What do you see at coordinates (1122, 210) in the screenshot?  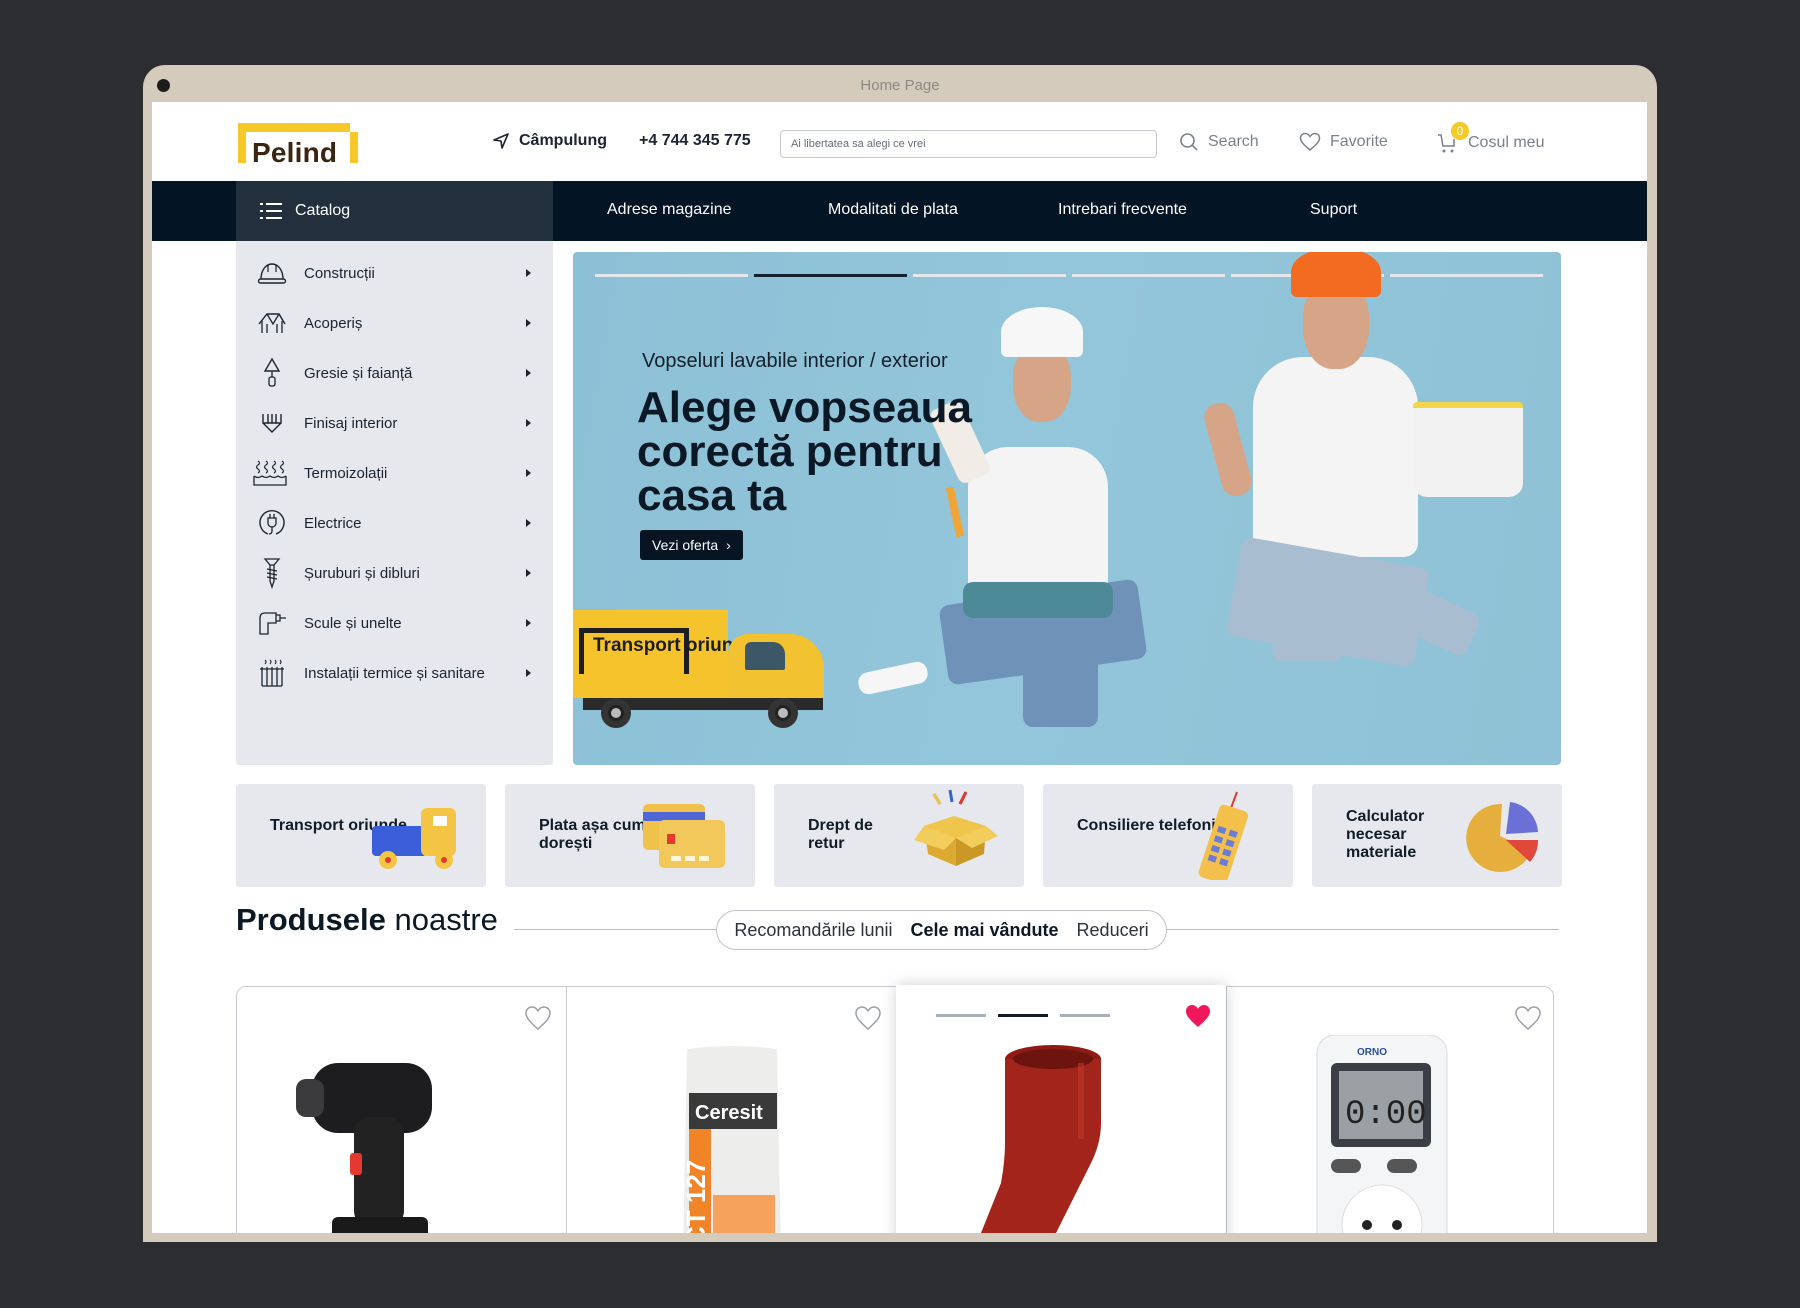 I see `nav-item-intrebari-frecvente: Intrebari frecvente` at bounding box center [1122, 210].